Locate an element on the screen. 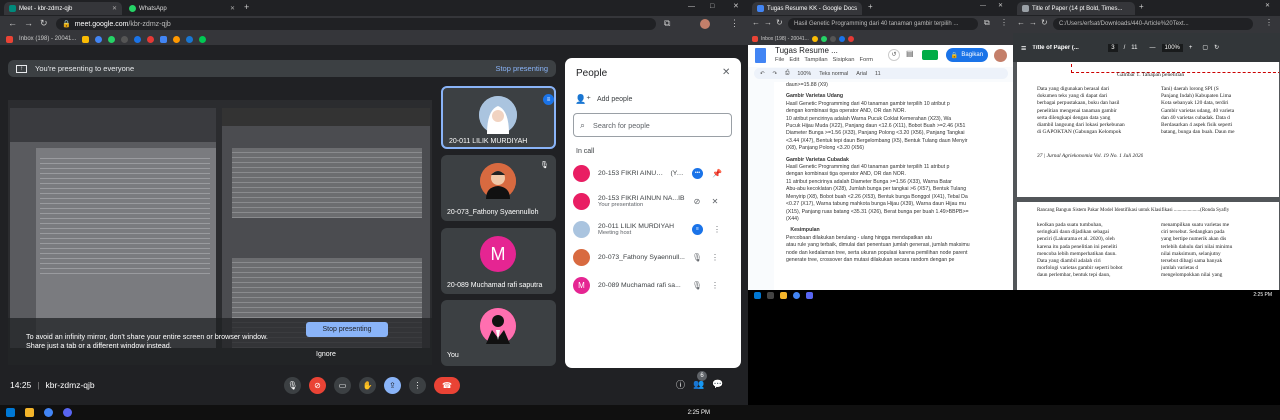  profile-avatar is located at coordinates (705, 24).